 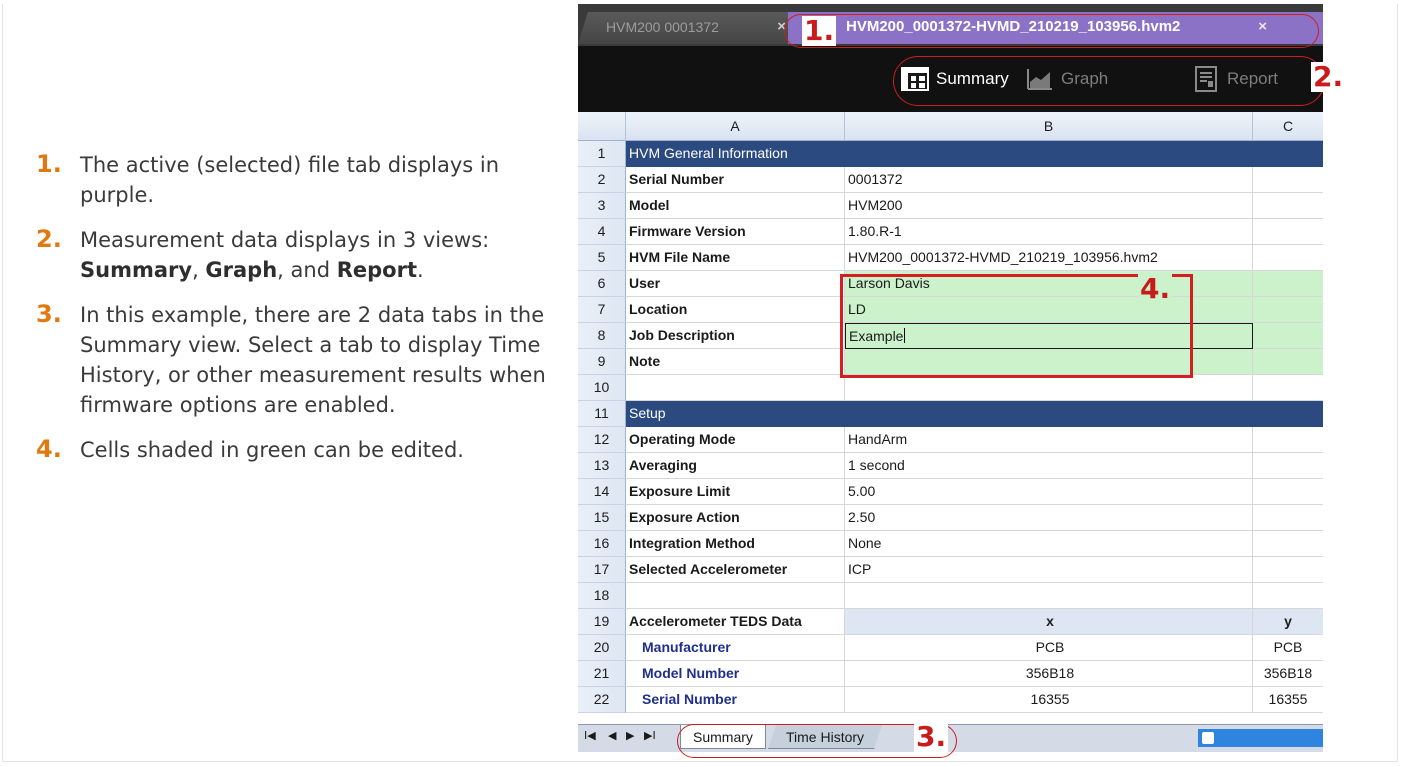 What do you see at coordinates (1049, 674) in the screenshot?
I see `cell-value: 356B18` at bounding box center [1049, 674].